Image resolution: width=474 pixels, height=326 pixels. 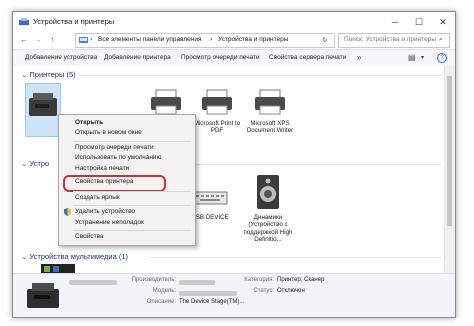 I want to click on scrollbar-thumb, so click(x=449, y=151).